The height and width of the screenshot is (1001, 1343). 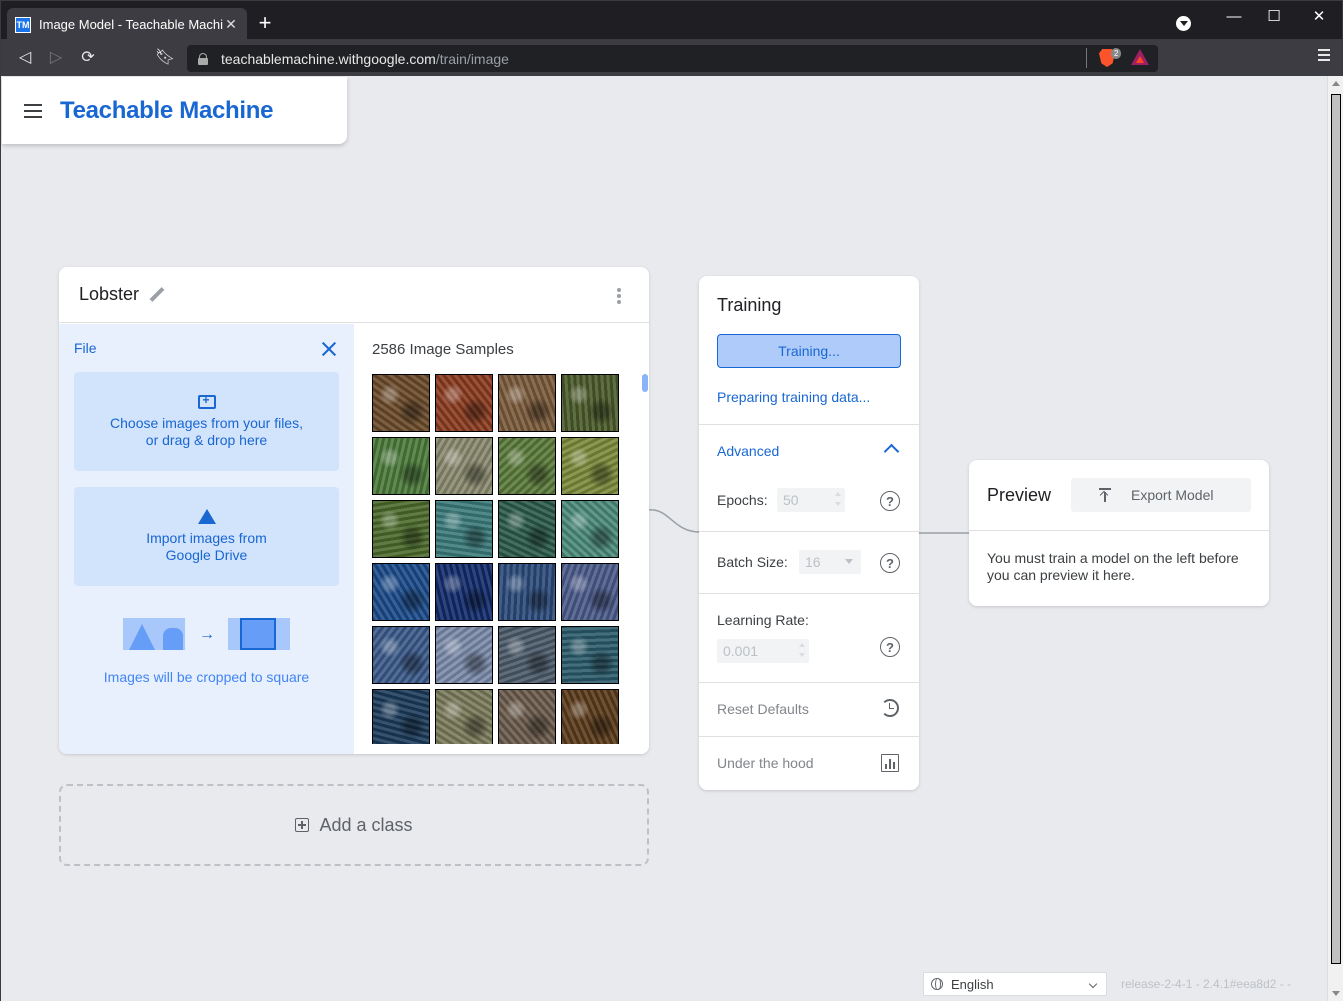 What do you see at coordinates (1319, 17) in the screenshot?
I see `window-close-icon: ✕` at bounding box center [1319, 17].